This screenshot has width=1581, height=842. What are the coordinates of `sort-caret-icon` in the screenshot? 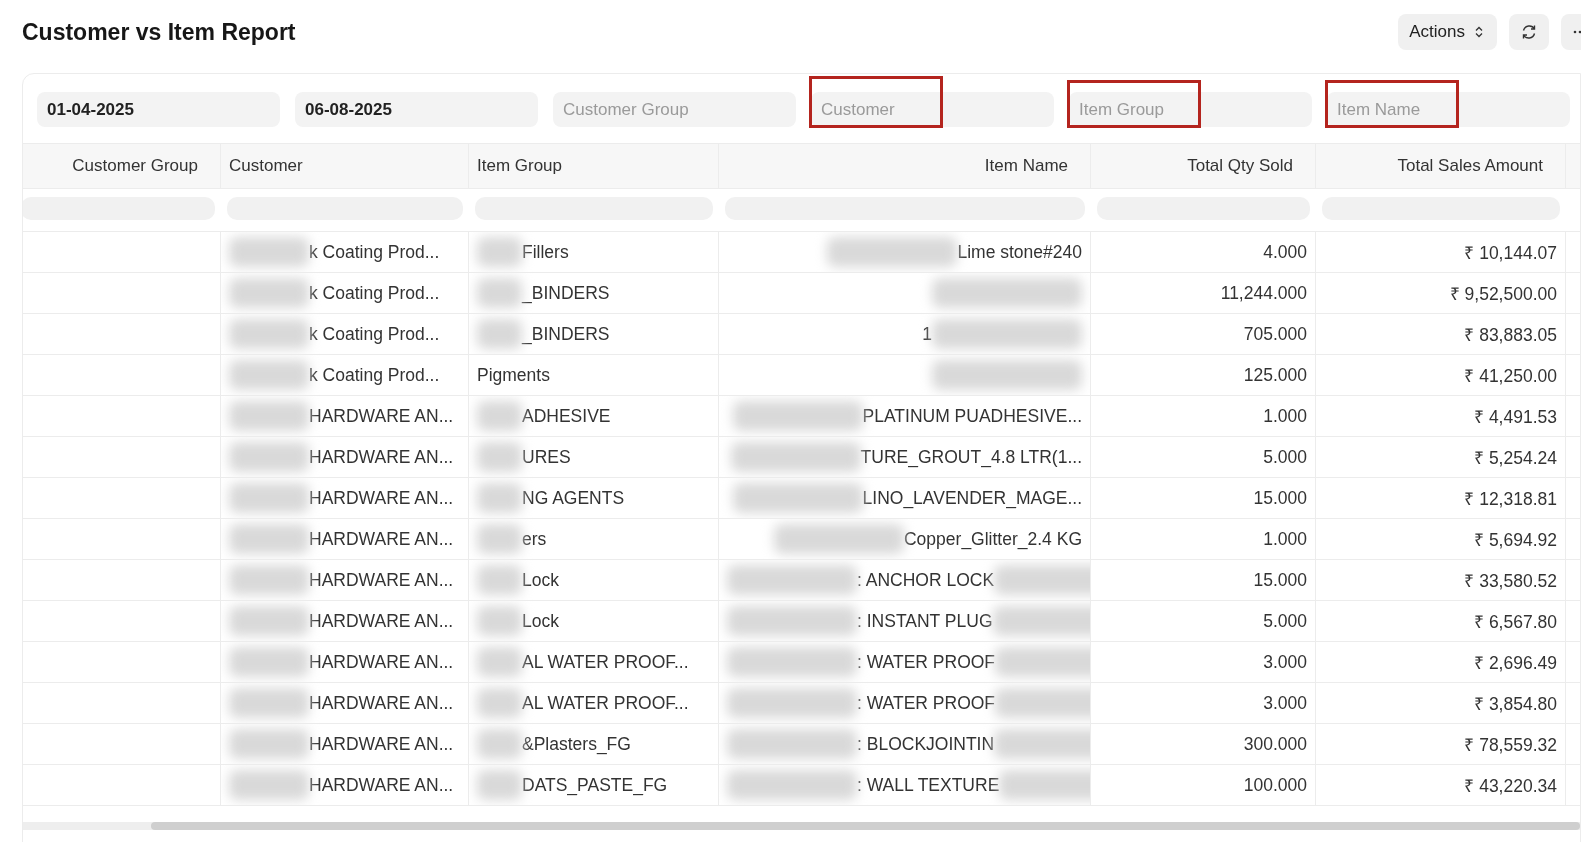 It's located at (1479, 32).